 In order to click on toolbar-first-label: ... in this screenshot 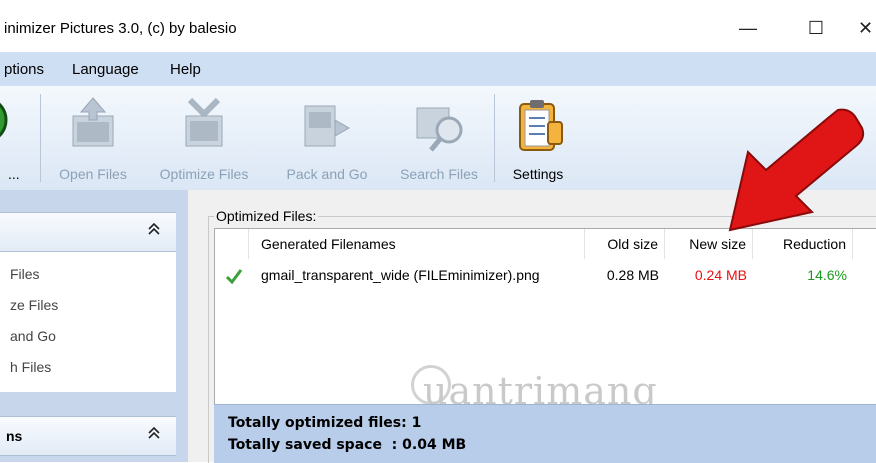, I will do `click(14, 174)`.